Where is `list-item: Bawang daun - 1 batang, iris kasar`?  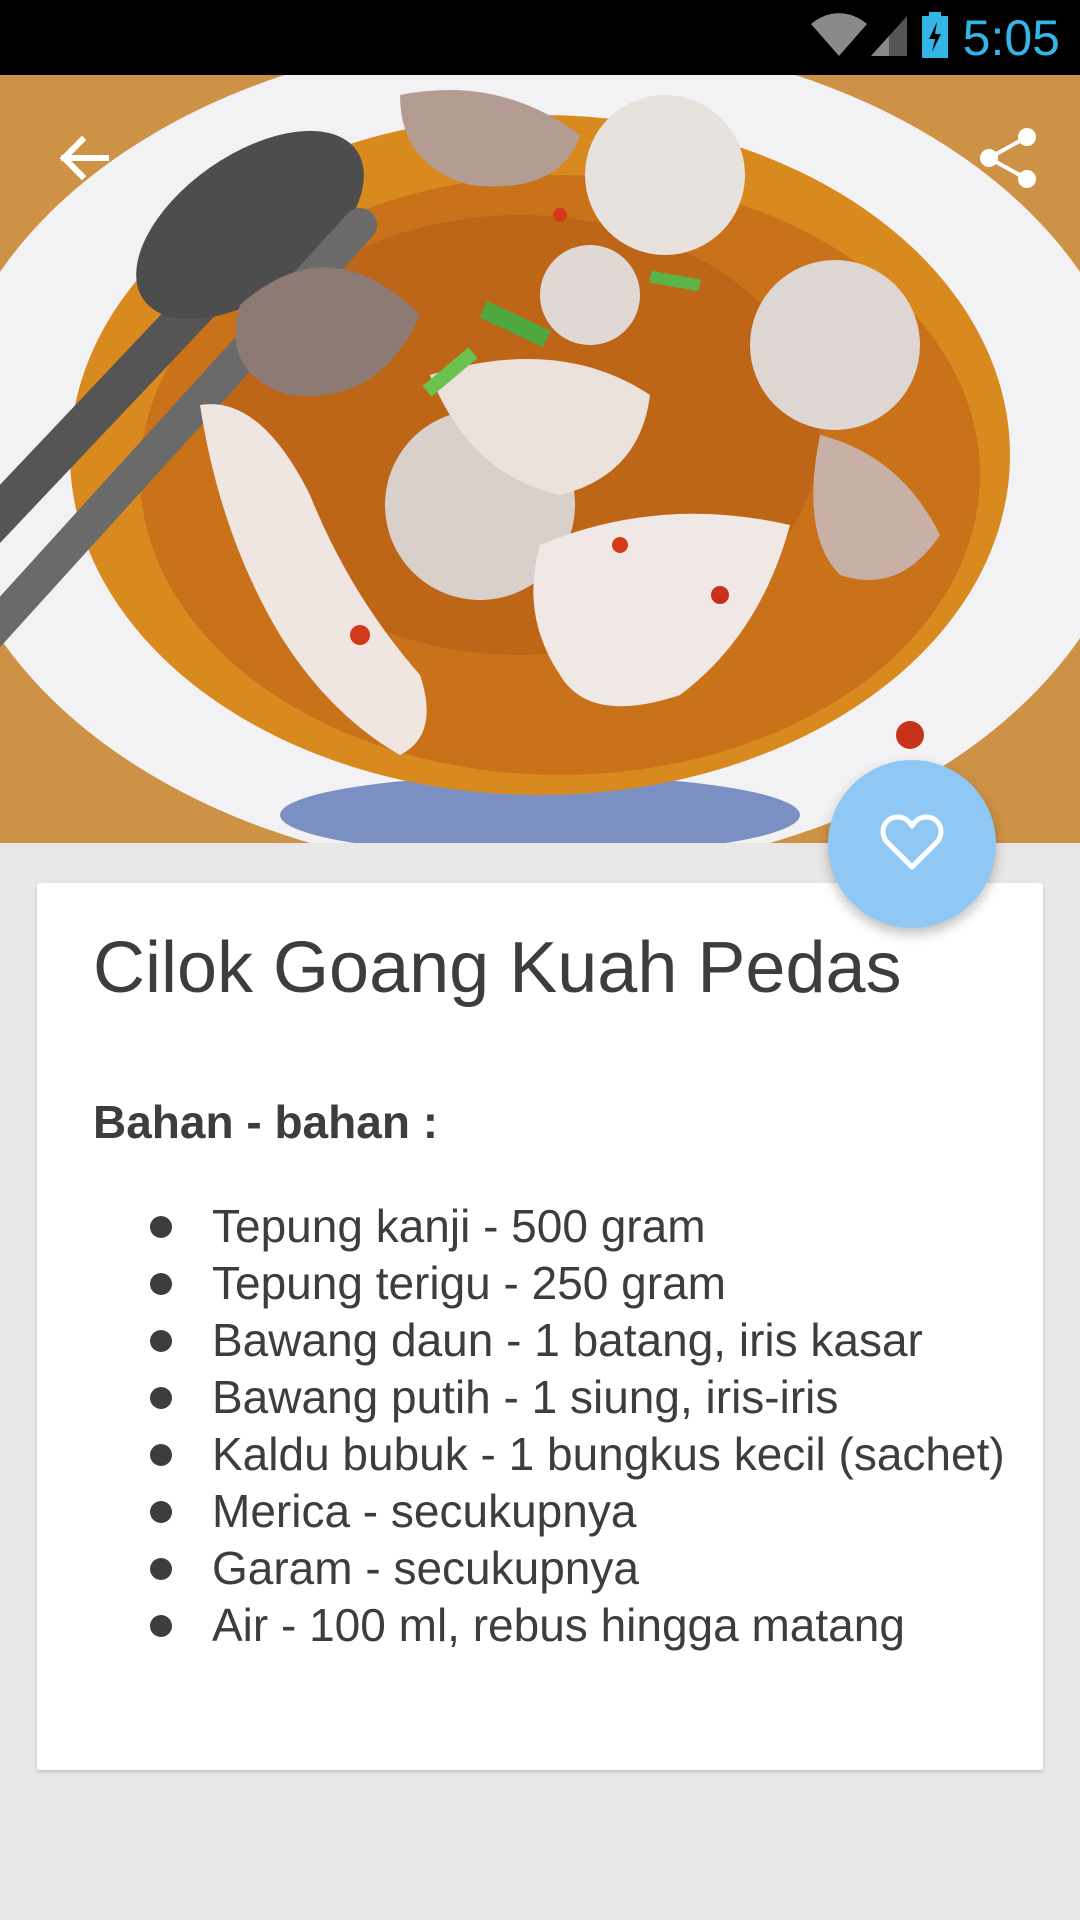
list-item: Bawang daun - 1 batang, iris kasar is located at coordinates (581, 1340).